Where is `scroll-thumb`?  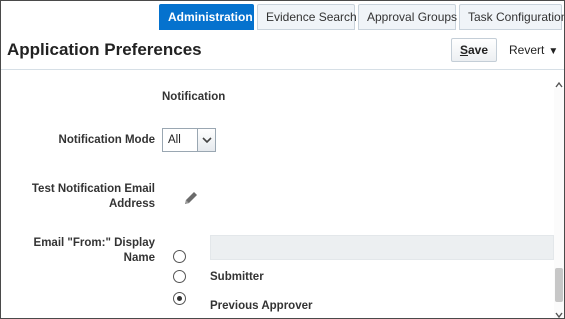 scroll-thumb is located at coordinates (559, 285).